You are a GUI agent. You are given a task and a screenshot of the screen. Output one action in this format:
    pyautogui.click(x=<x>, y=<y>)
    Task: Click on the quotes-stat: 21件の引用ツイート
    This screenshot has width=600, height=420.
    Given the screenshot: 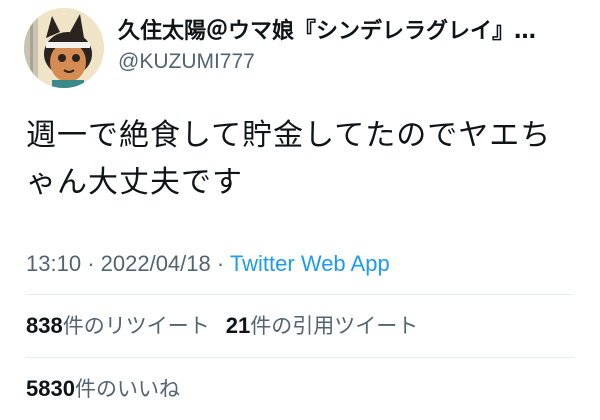 What is the action you would take?
    pyautogui.click(x=322, y=325)
    